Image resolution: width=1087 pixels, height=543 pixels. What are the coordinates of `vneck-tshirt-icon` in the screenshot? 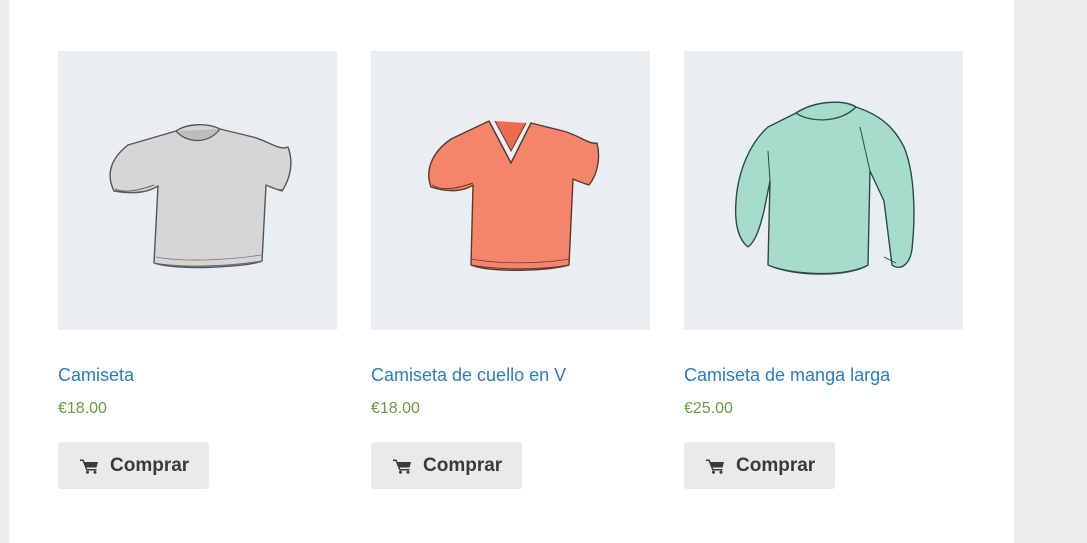 It's located at (514, 195).